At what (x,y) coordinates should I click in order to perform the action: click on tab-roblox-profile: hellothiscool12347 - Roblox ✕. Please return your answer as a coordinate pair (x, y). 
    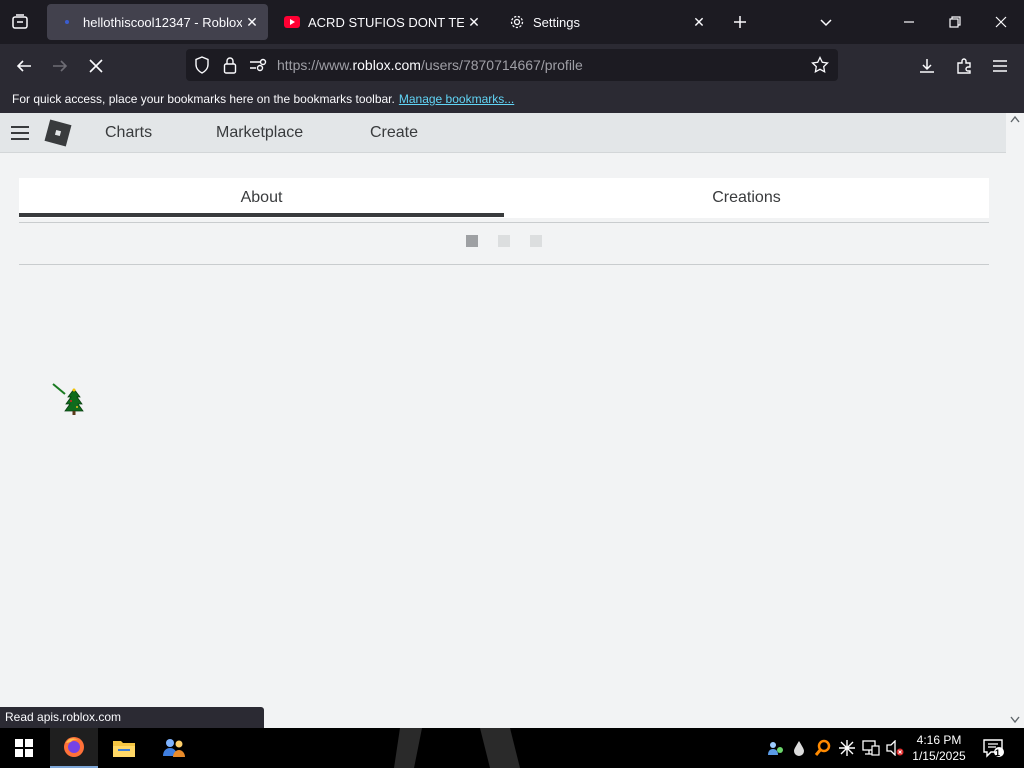
    Looking at the image, I should click on (157, 22).